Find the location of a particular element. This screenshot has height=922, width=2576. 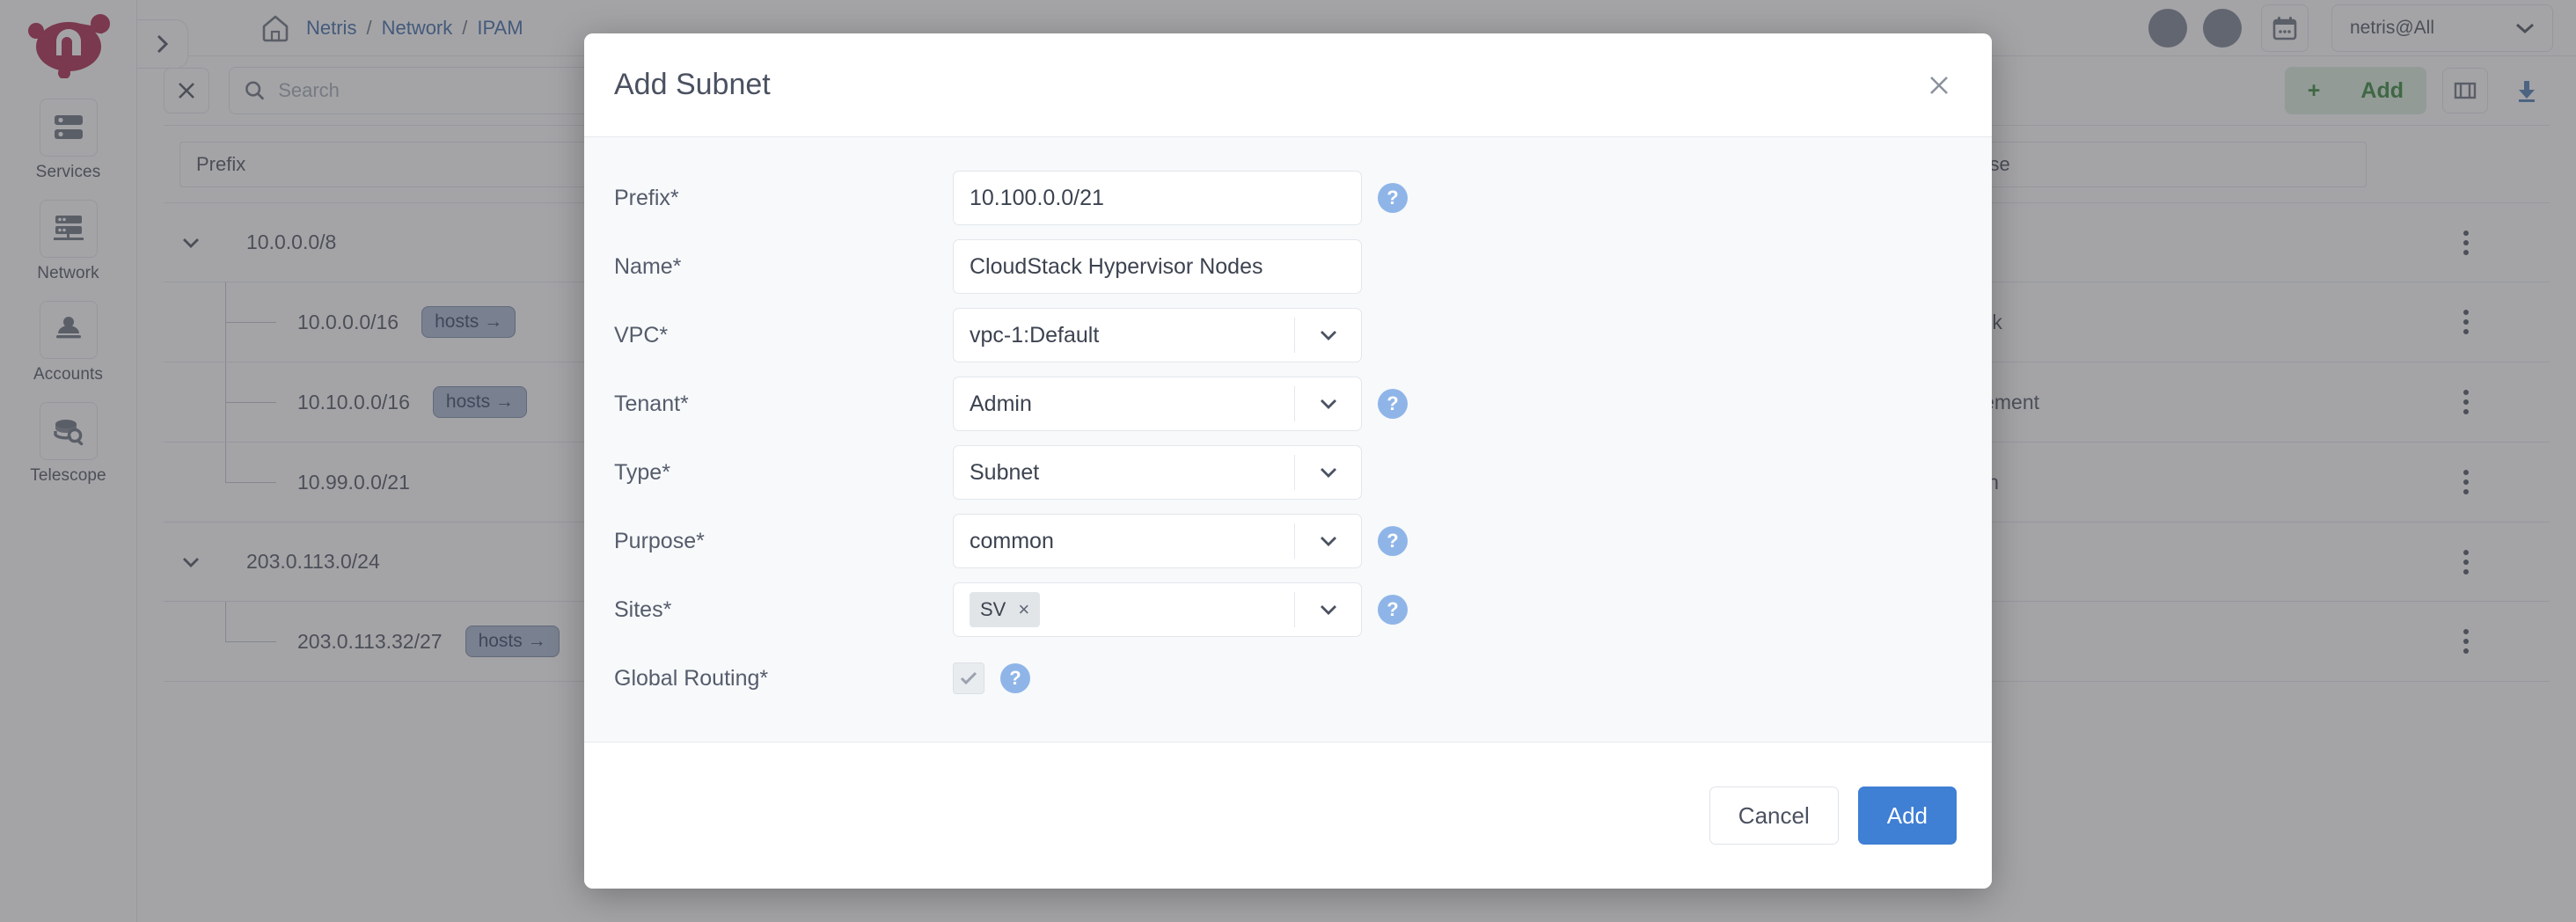

site-chip: SV × is located at coordinates (1006, 609).